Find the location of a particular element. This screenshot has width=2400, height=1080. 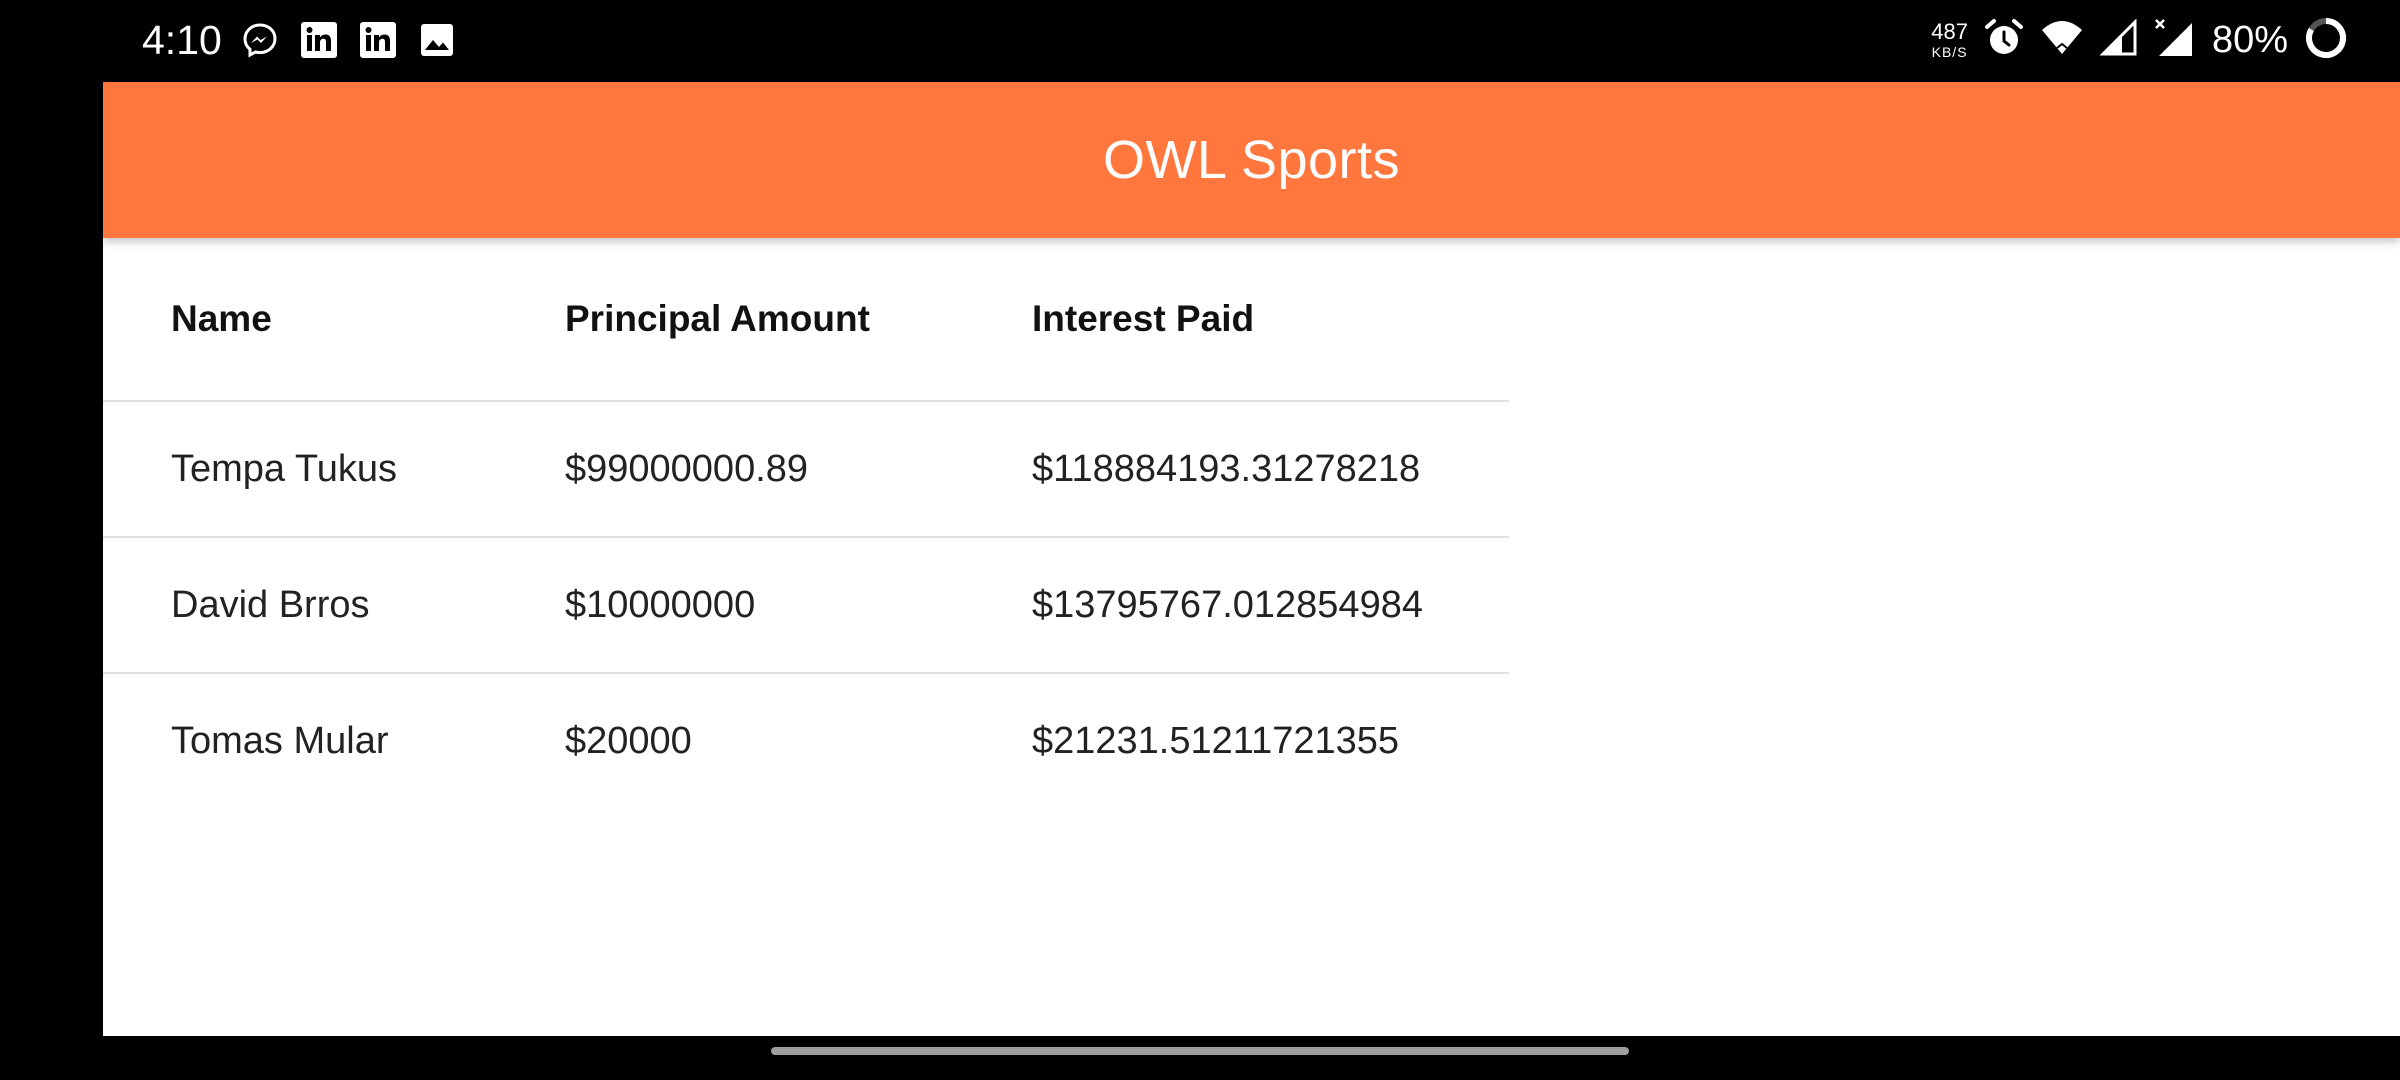

cell-name: Tempa Tukus is located at coordinates (284, 468).